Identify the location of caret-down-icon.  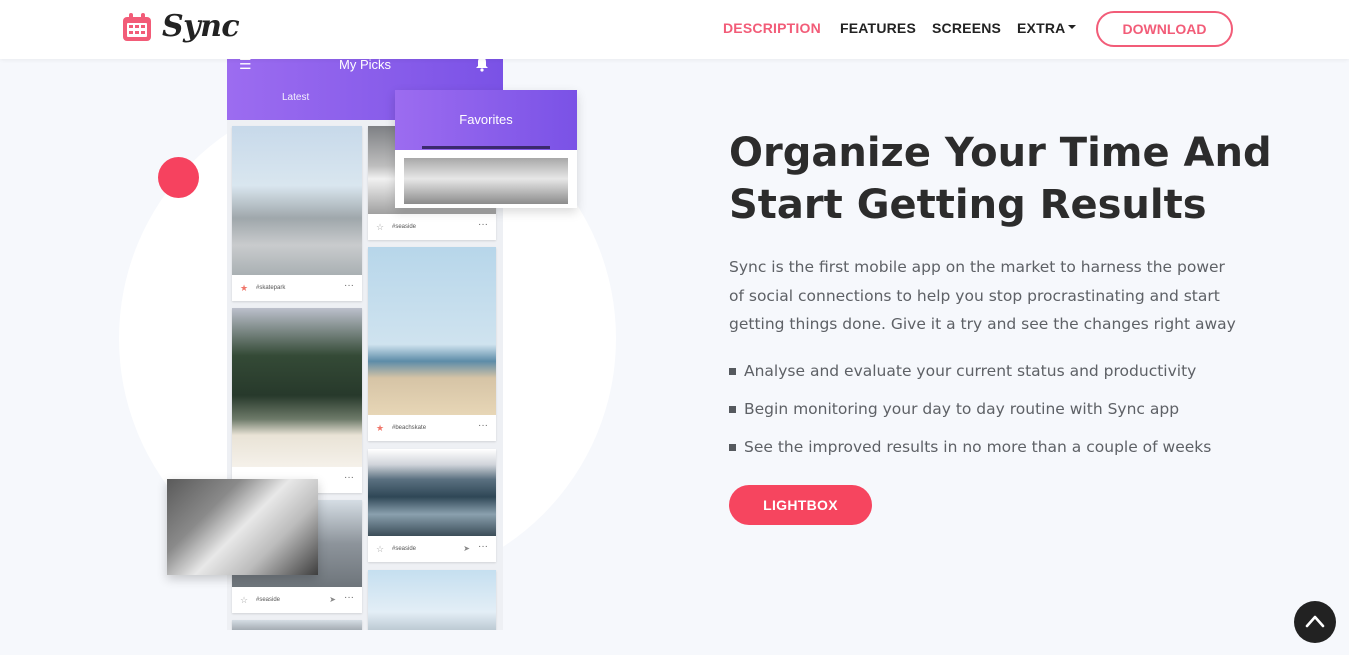
(1072, 27).